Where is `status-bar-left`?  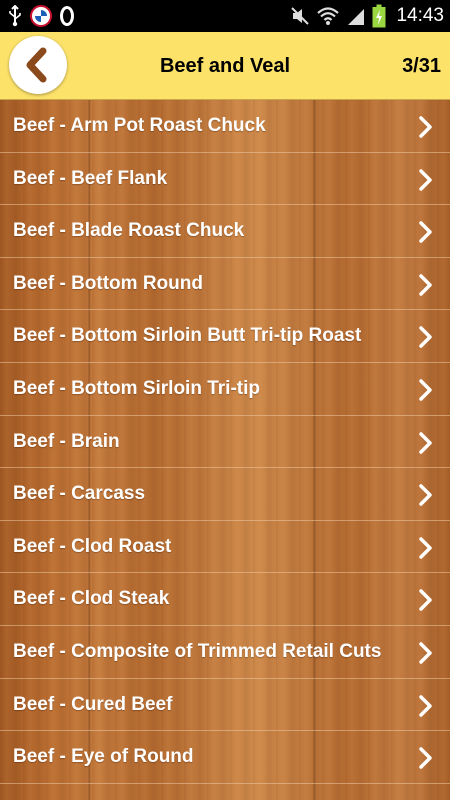
status-bar-left is located at coordinates (41, 16).